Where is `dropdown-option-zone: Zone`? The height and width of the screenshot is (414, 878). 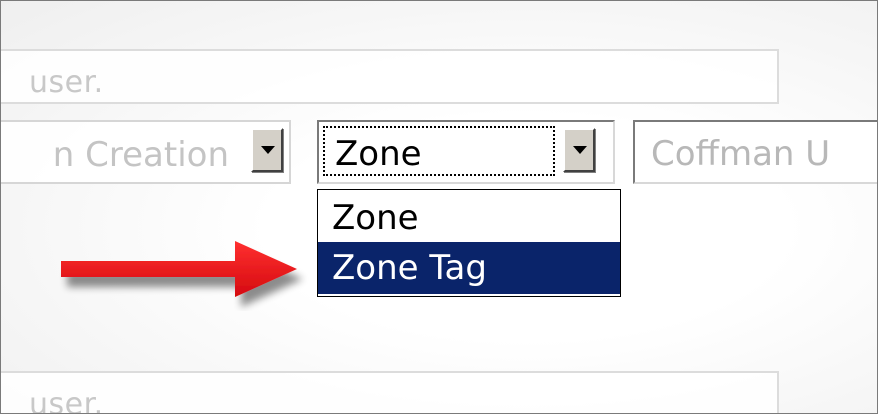
dropdown-option-zone: Zone is located at coordinates (469, 218).